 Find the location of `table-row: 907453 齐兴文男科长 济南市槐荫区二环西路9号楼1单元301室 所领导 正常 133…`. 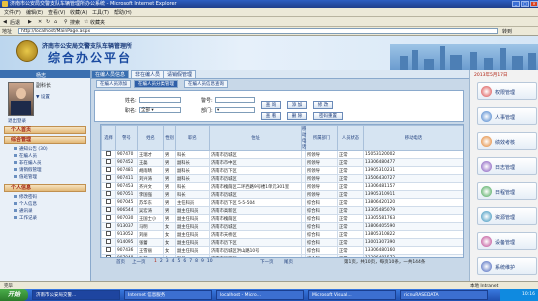

table-row: 907453 齐兴文男科长 济南市槐荫区二环西路9号楼1单元301室 所领导 正常 133… is located at coordinates (282, 186).